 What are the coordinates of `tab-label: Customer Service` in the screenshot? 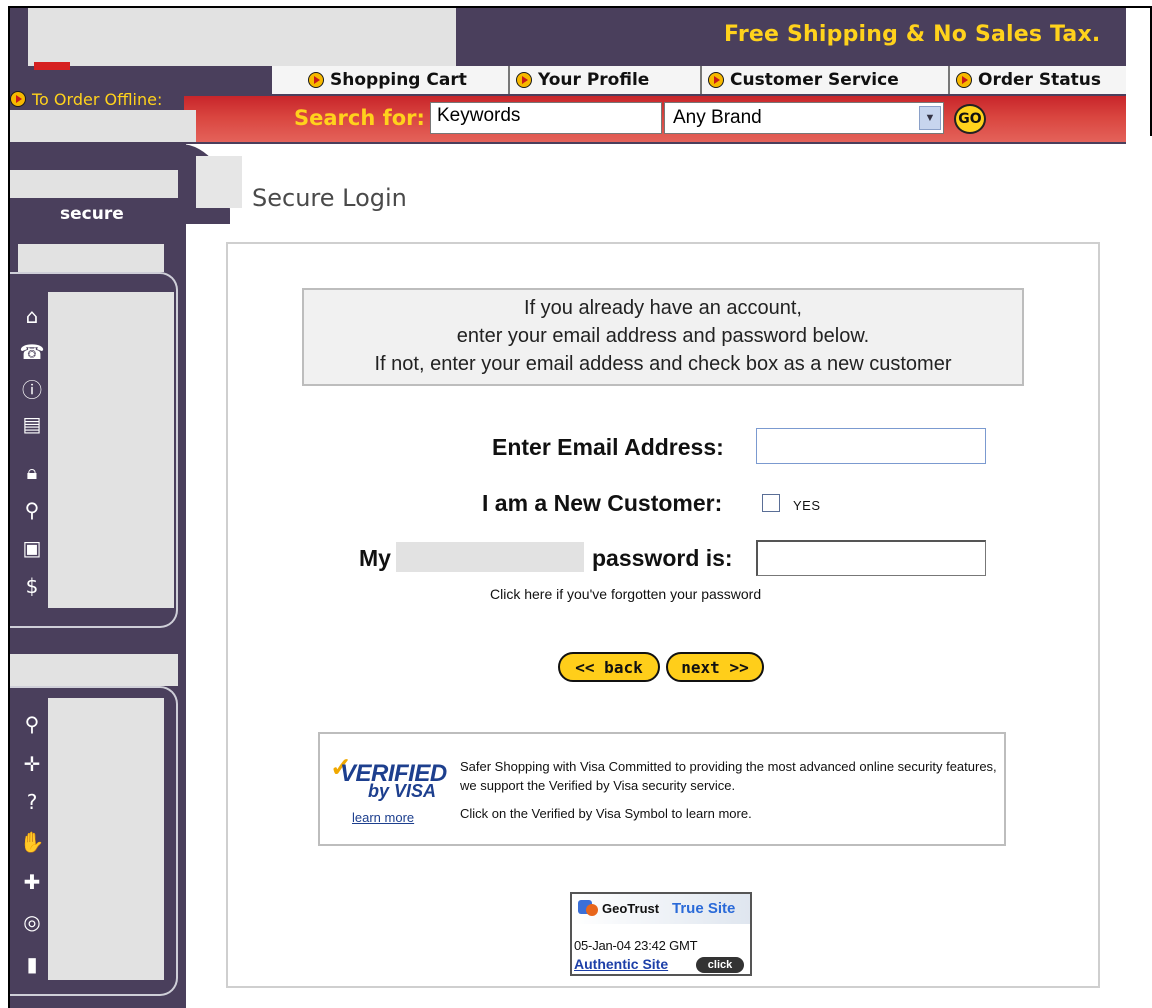 It's located at (814, 80).